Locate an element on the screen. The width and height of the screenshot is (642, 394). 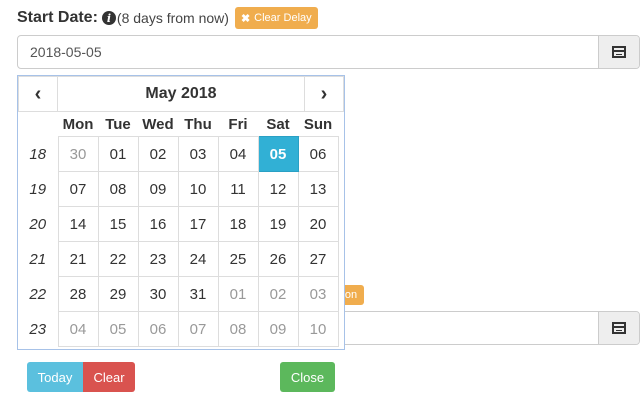
calendar-day-selected: 05 is located at coordinates (278, 154).